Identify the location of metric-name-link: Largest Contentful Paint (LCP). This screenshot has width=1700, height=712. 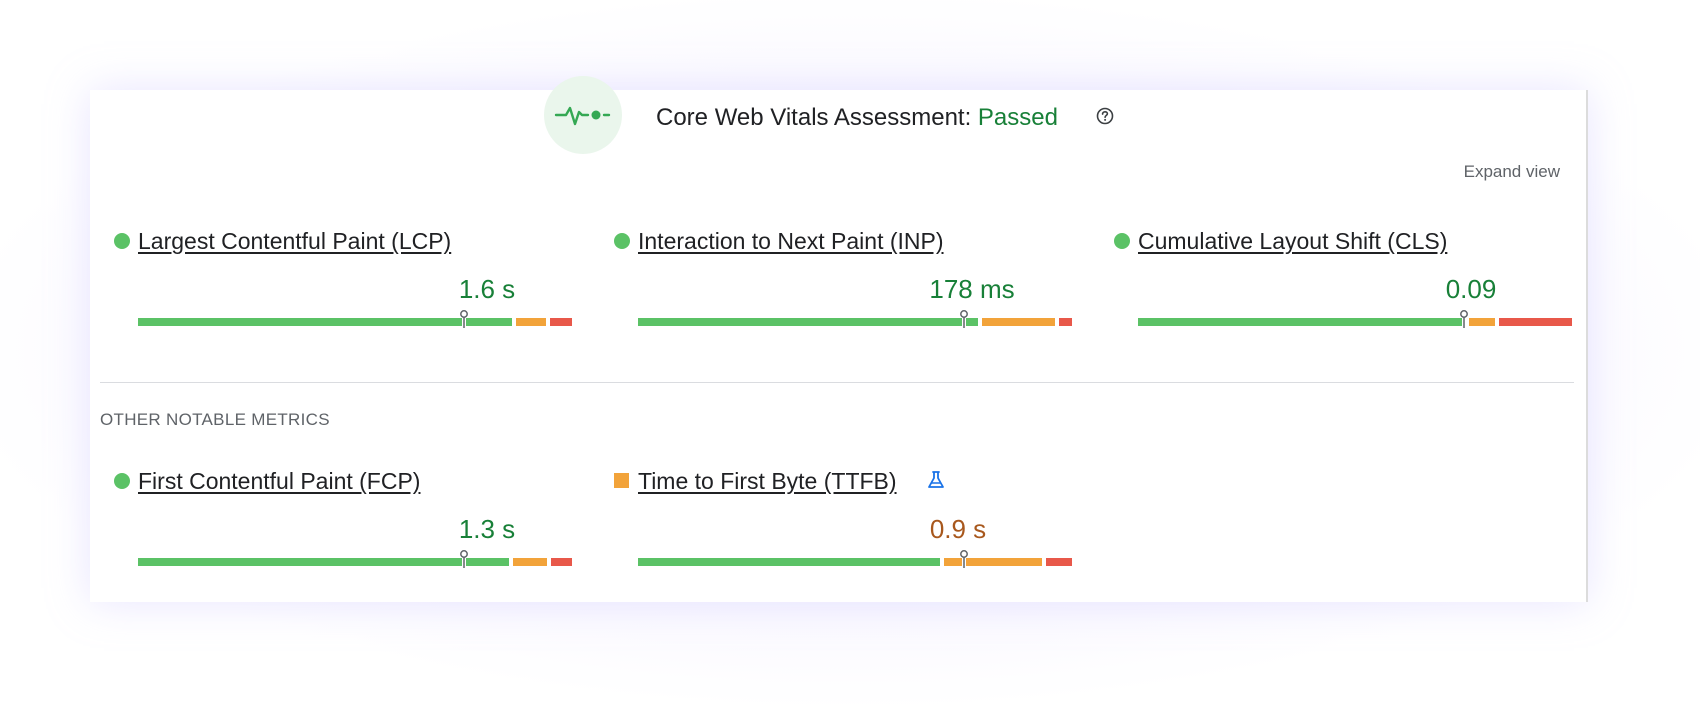
(294, 241).